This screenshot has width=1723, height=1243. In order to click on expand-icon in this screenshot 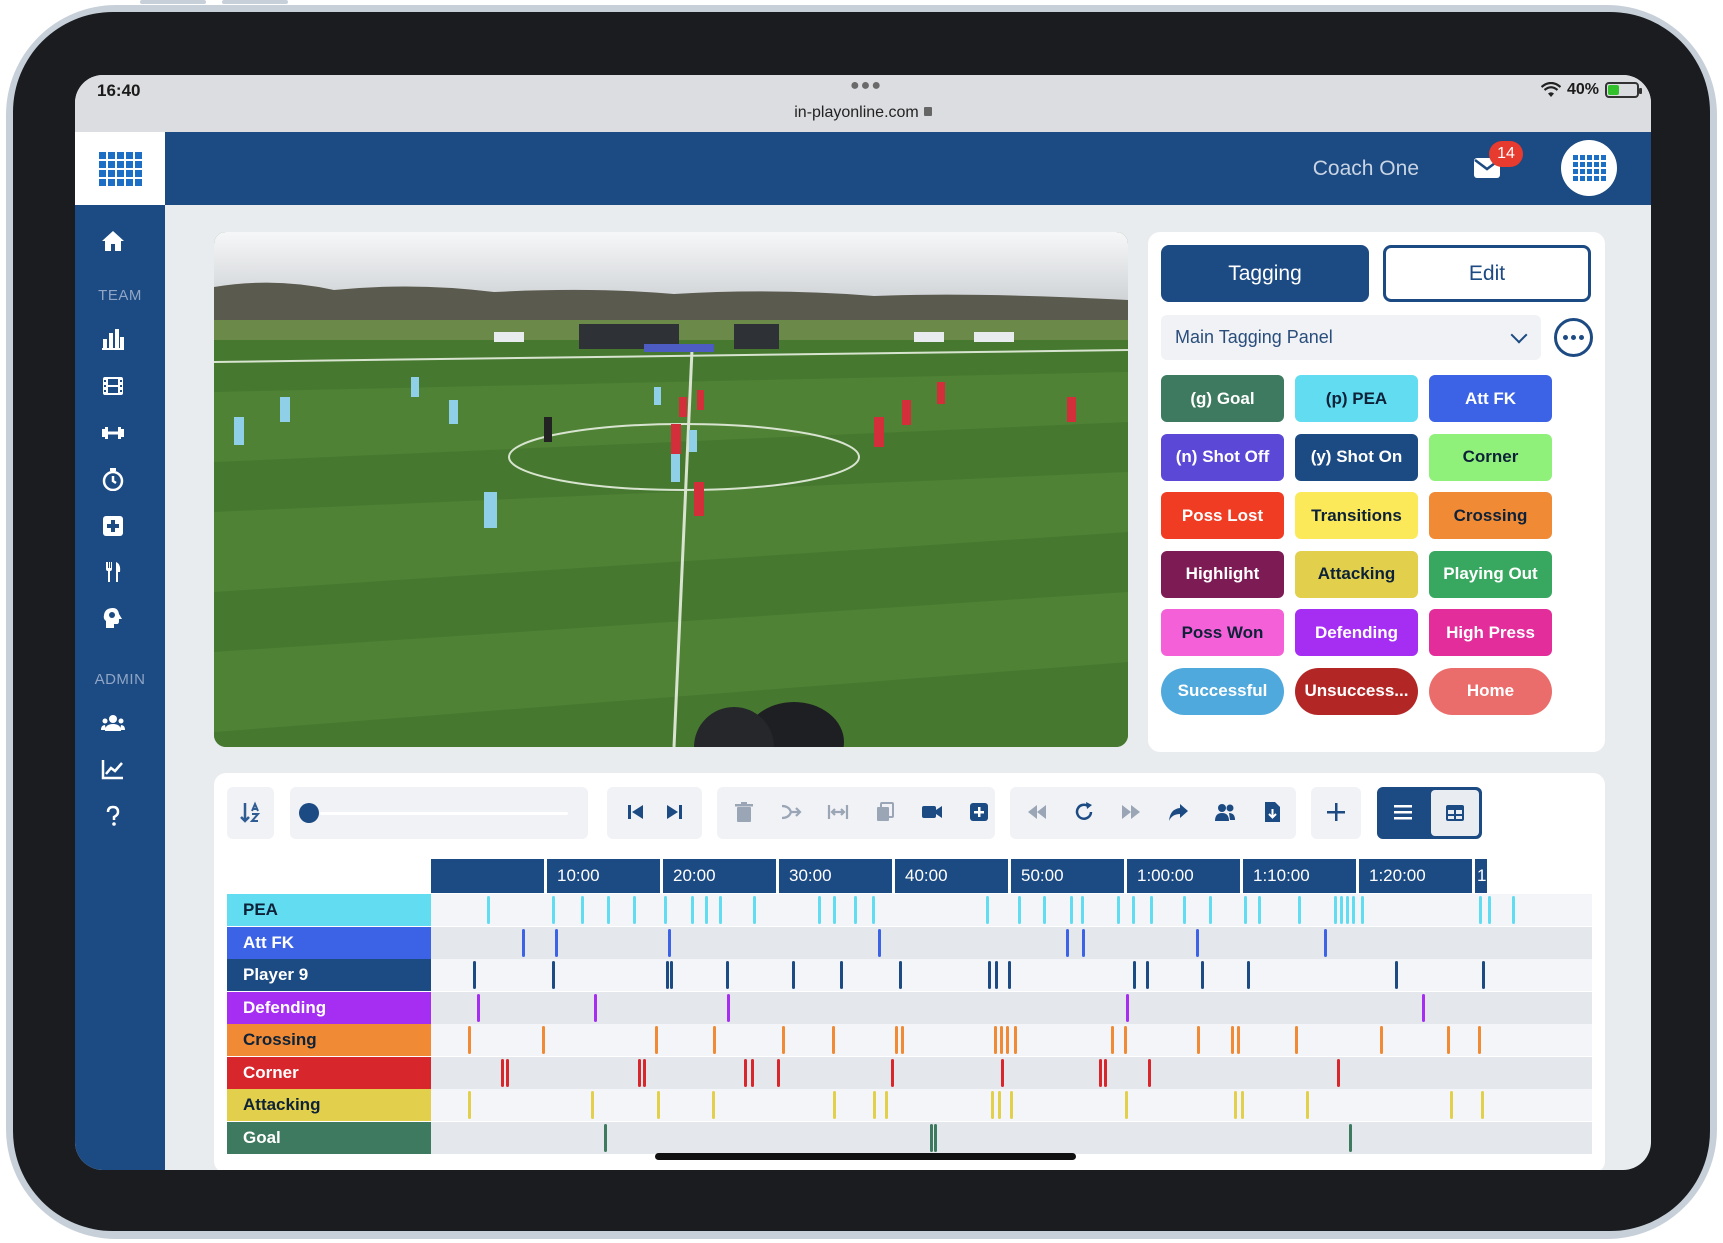, I will do `click(838, 812)`.